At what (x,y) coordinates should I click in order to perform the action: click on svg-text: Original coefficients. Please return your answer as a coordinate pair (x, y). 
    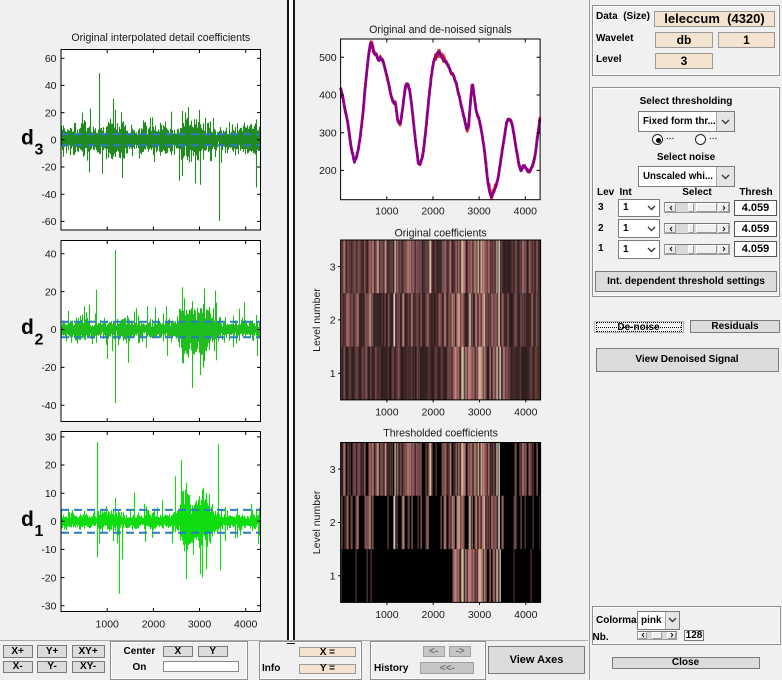
    Looking at the image, I should click on (440, 233).